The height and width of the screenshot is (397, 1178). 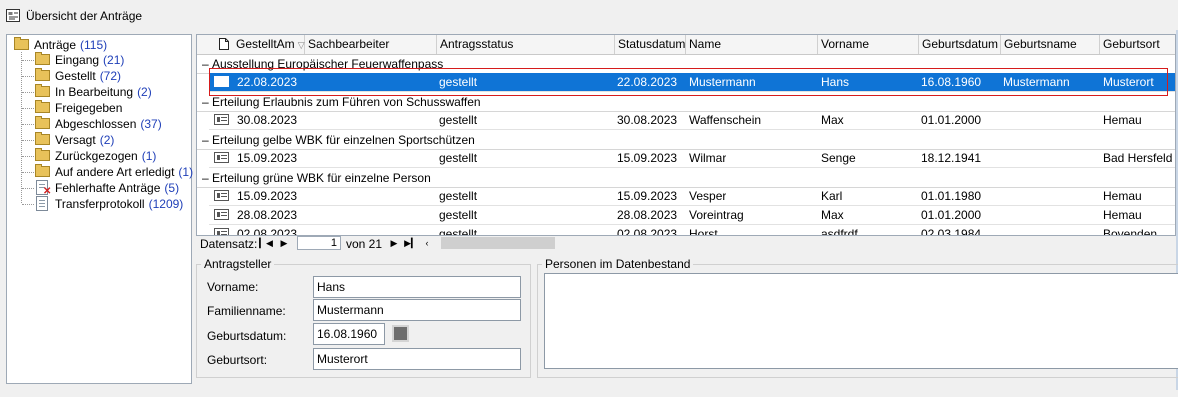 I want to click on cell-gestelltam: 28.08.2023, so click(x=267, y=215).